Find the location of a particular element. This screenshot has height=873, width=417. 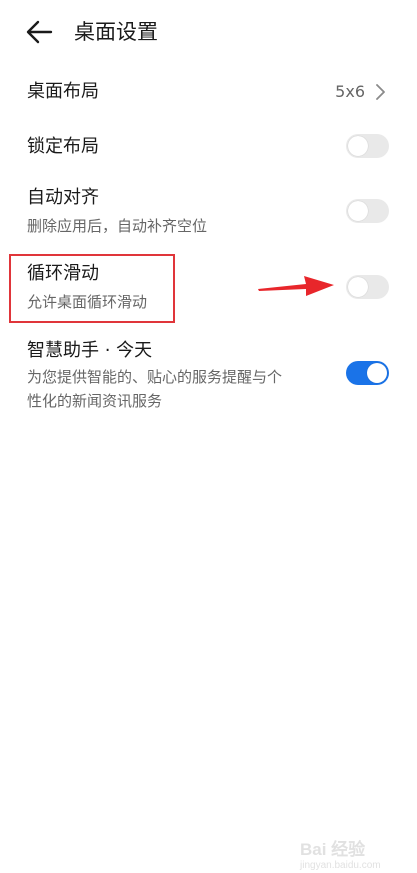

baidu-watermark: Bai 经验 jingyan.baidu.com is located at coordinates (351, 856).